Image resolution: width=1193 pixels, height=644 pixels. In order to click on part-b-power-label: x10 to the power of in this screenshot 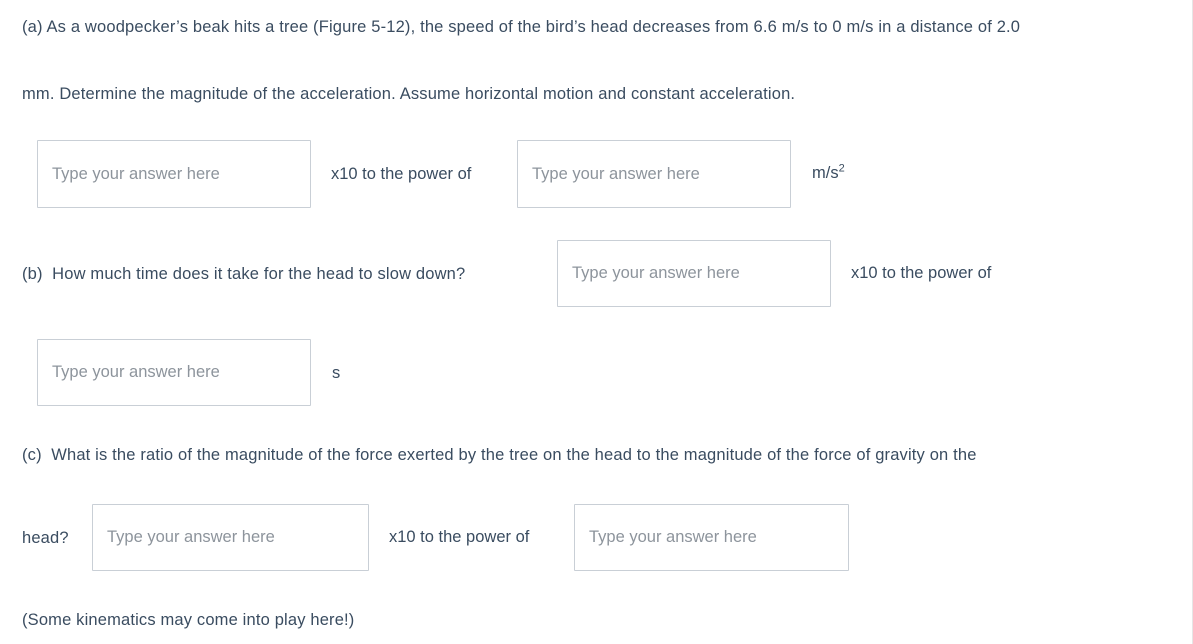, I will do `click(921, 273)`.